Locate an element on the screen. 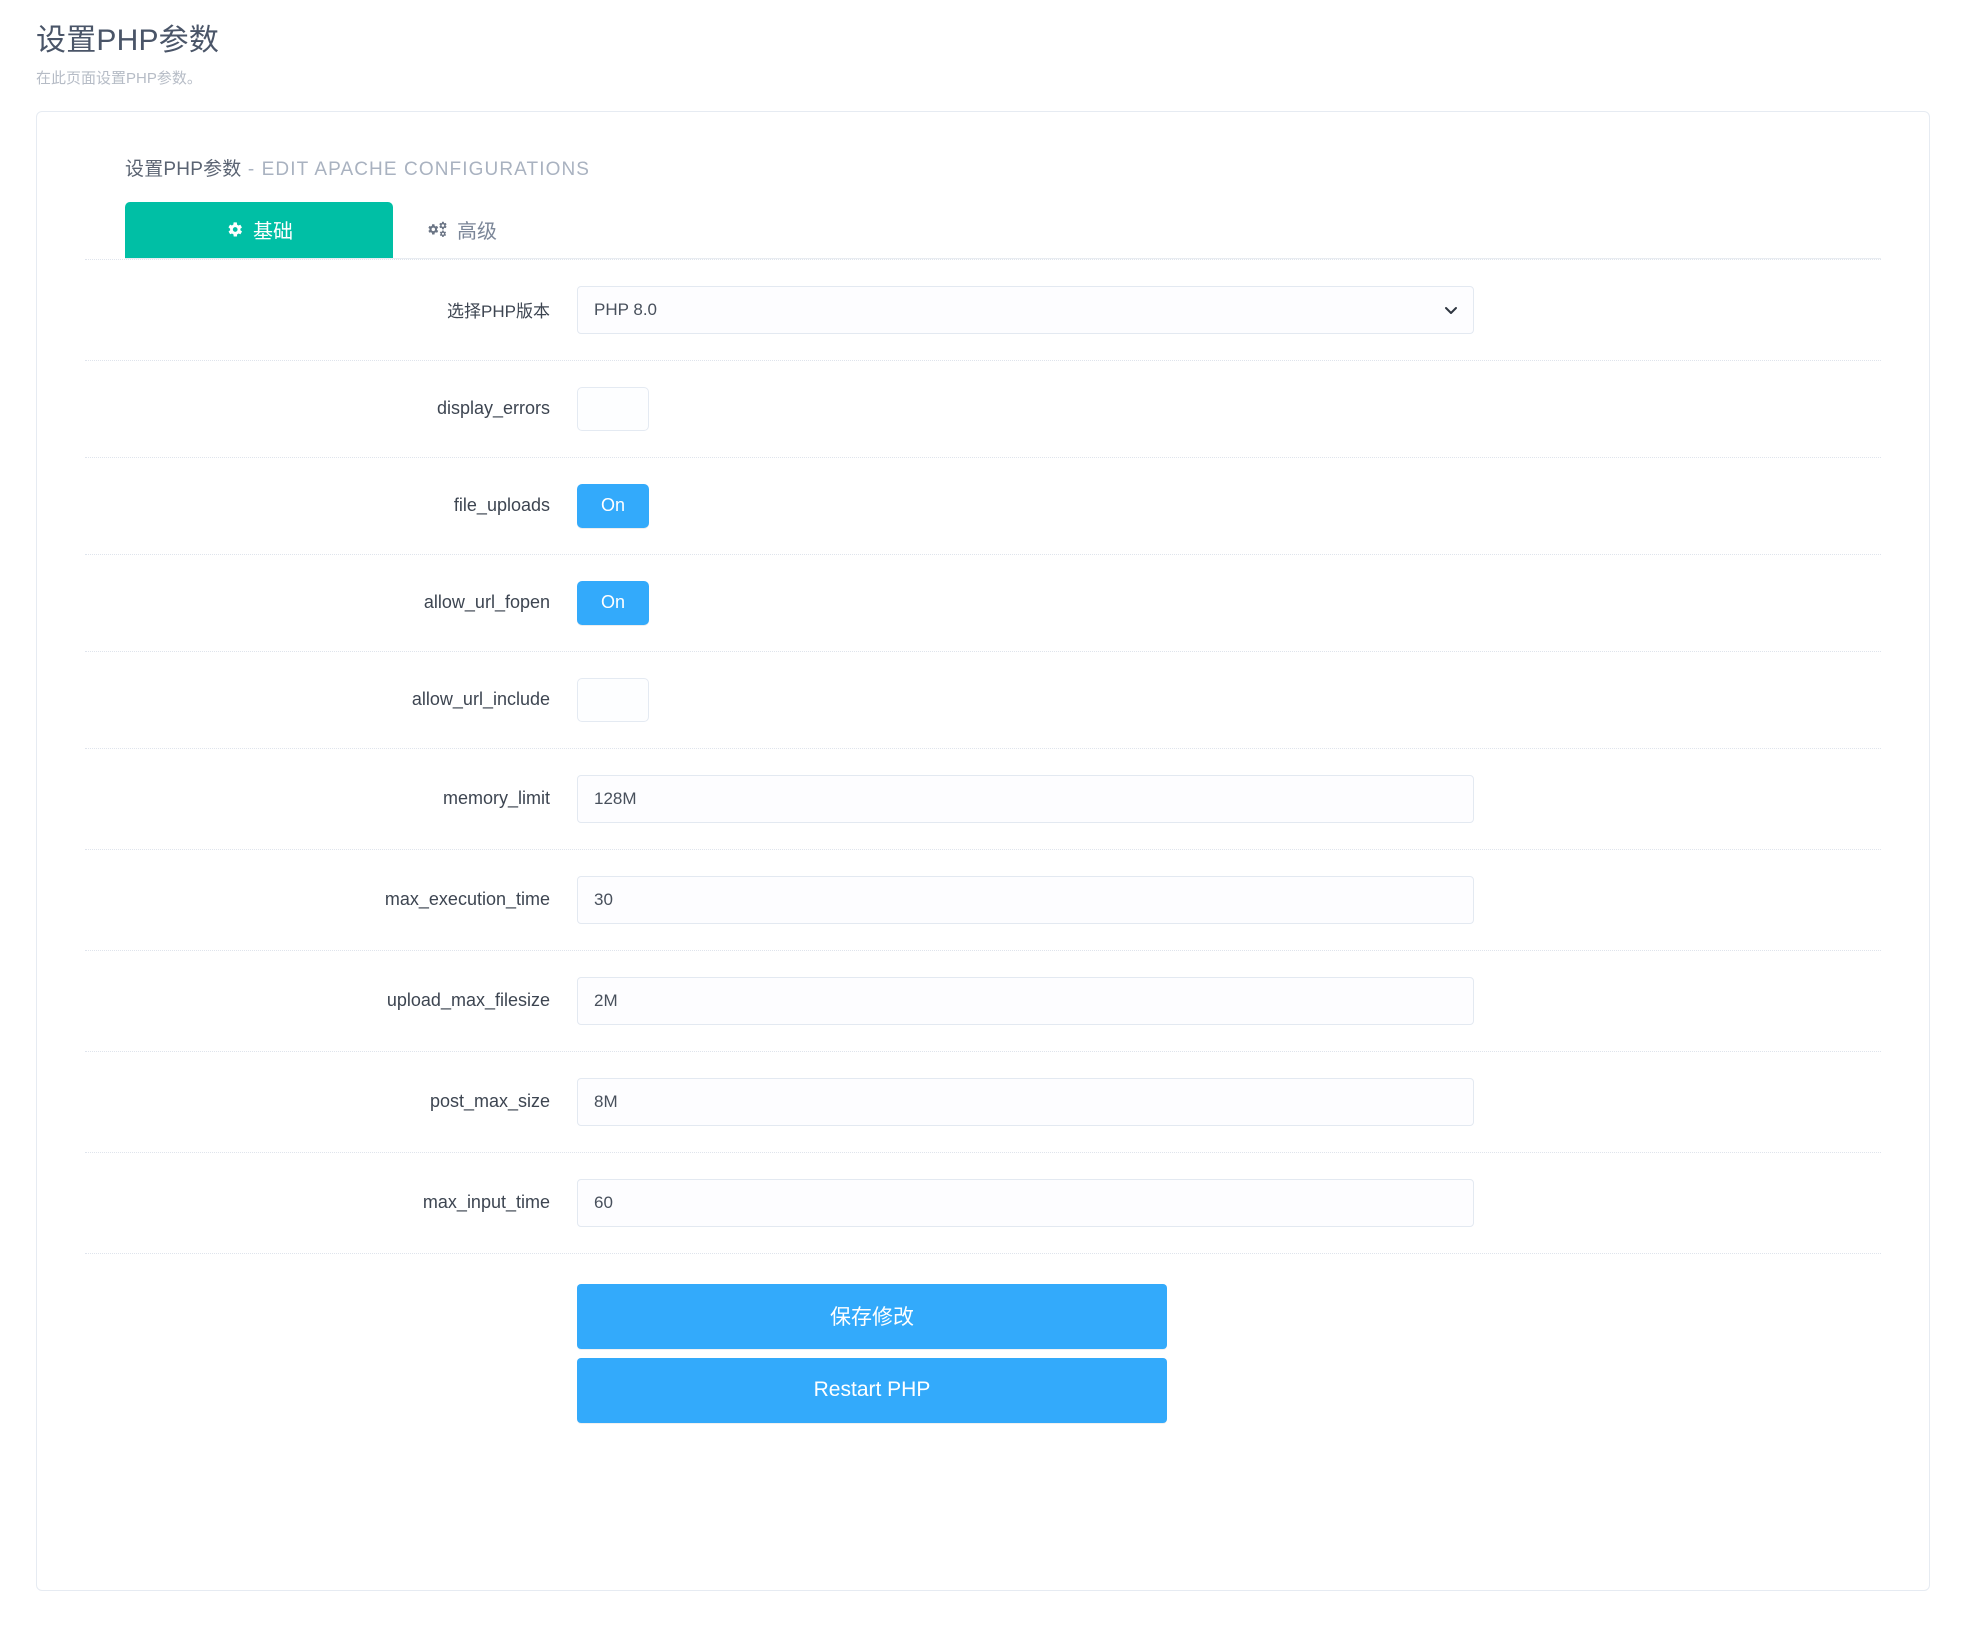  form-row-memory-limit: memory_limit is located at coordinates (983, 798).